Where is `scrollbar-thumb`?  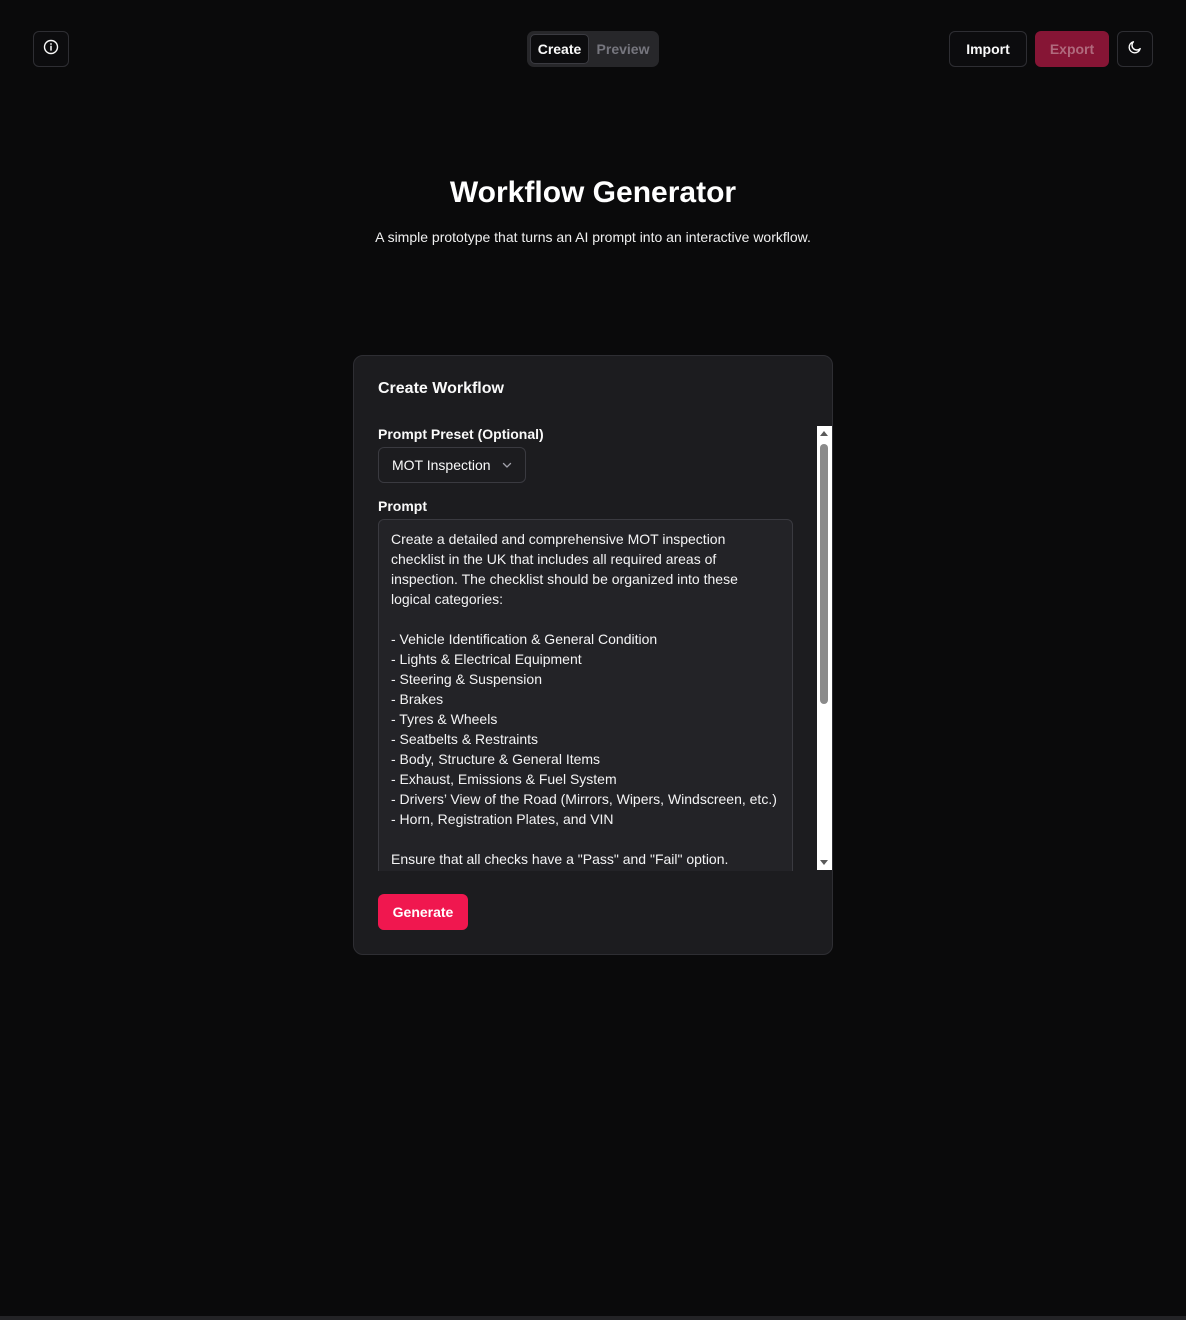 scrollbar-thumb is located at coordinates (824, 574).